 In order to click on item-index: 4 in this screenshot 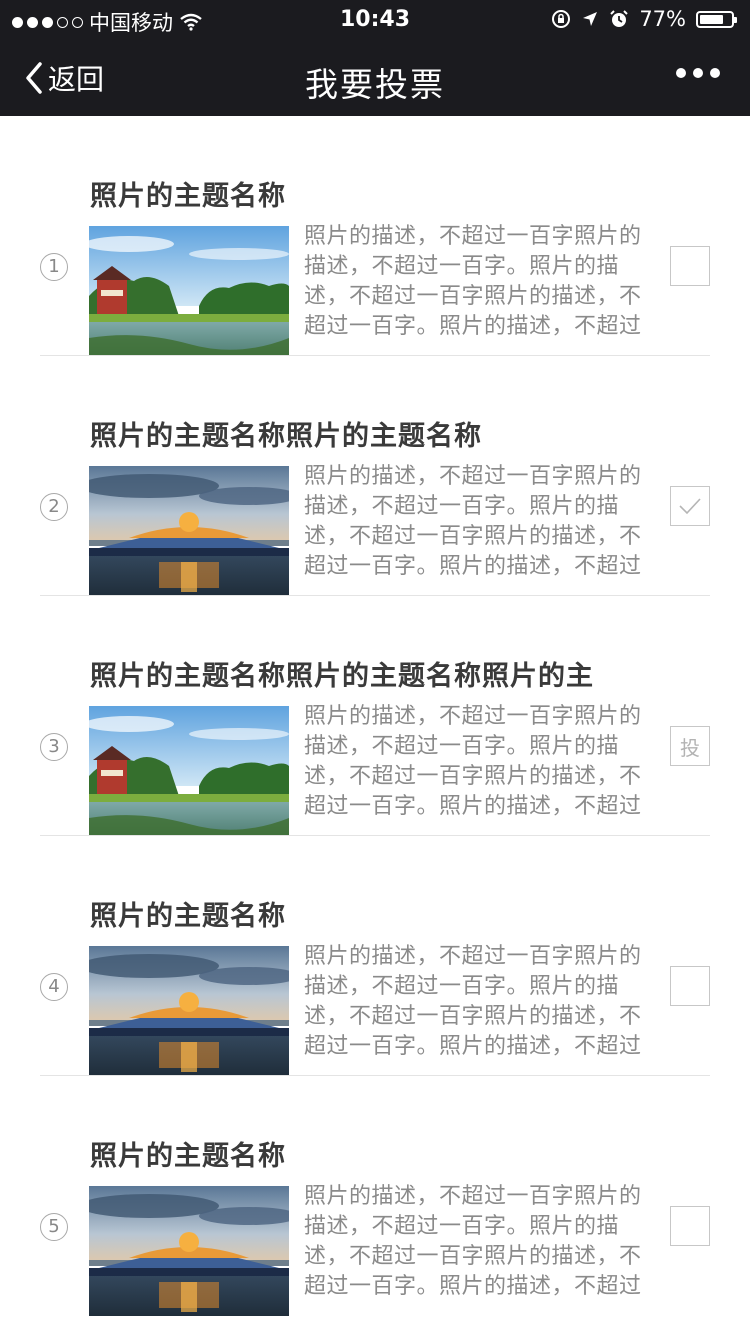, I will do `click(54, 987)`.